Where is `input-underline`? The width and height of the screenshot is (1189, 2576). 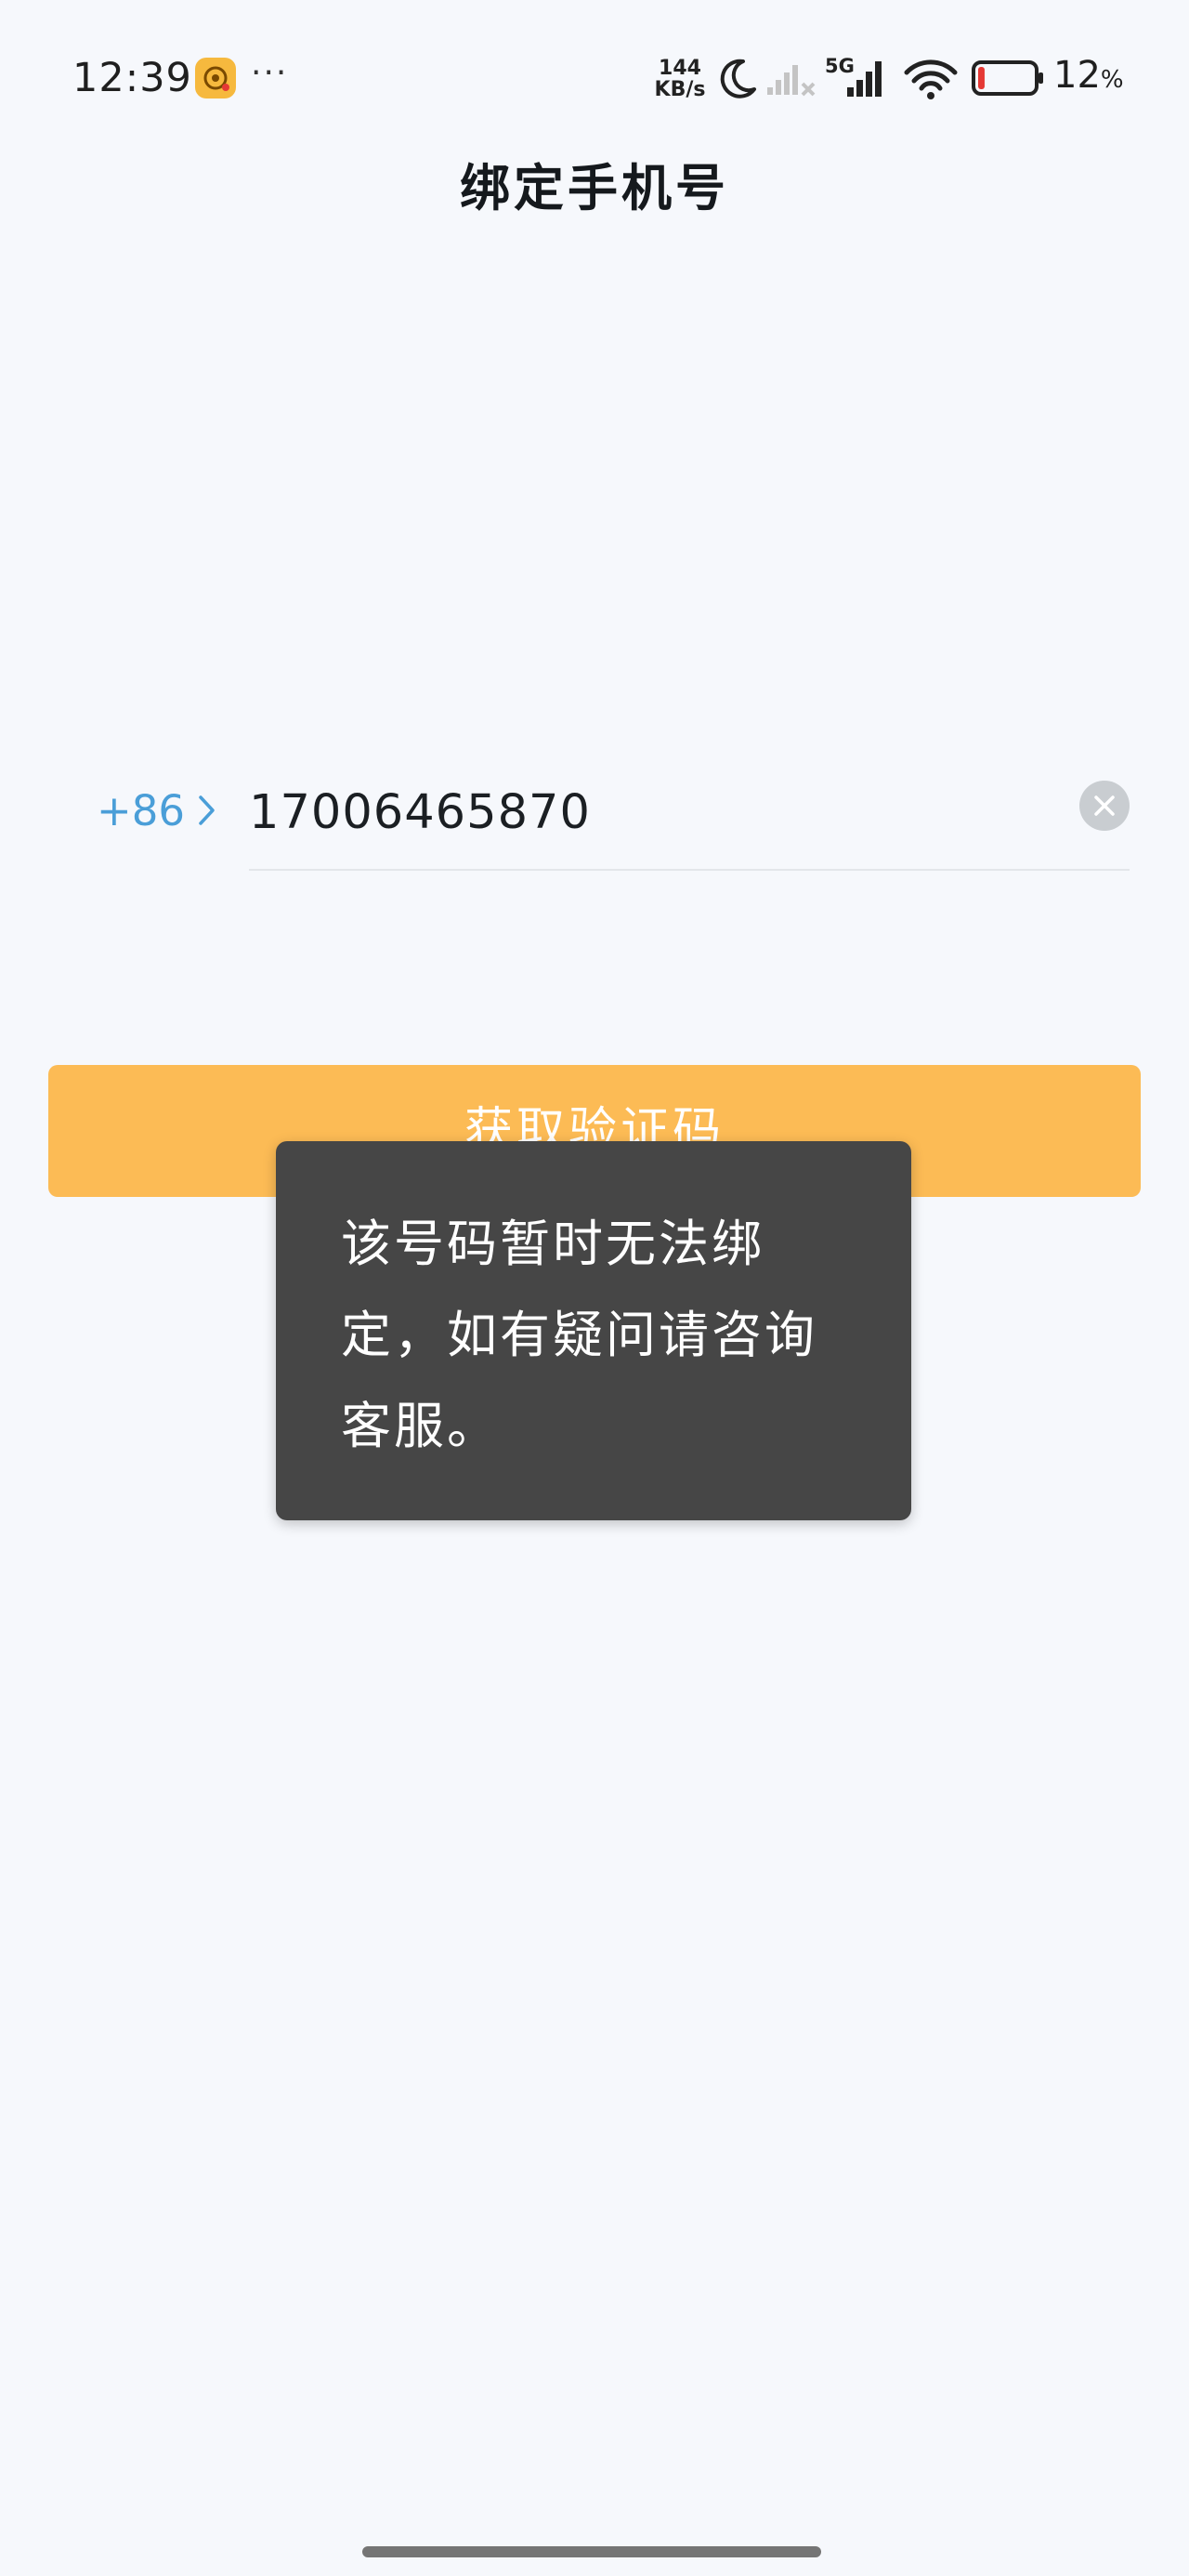
input-underline is located at coordinates (690, 870).